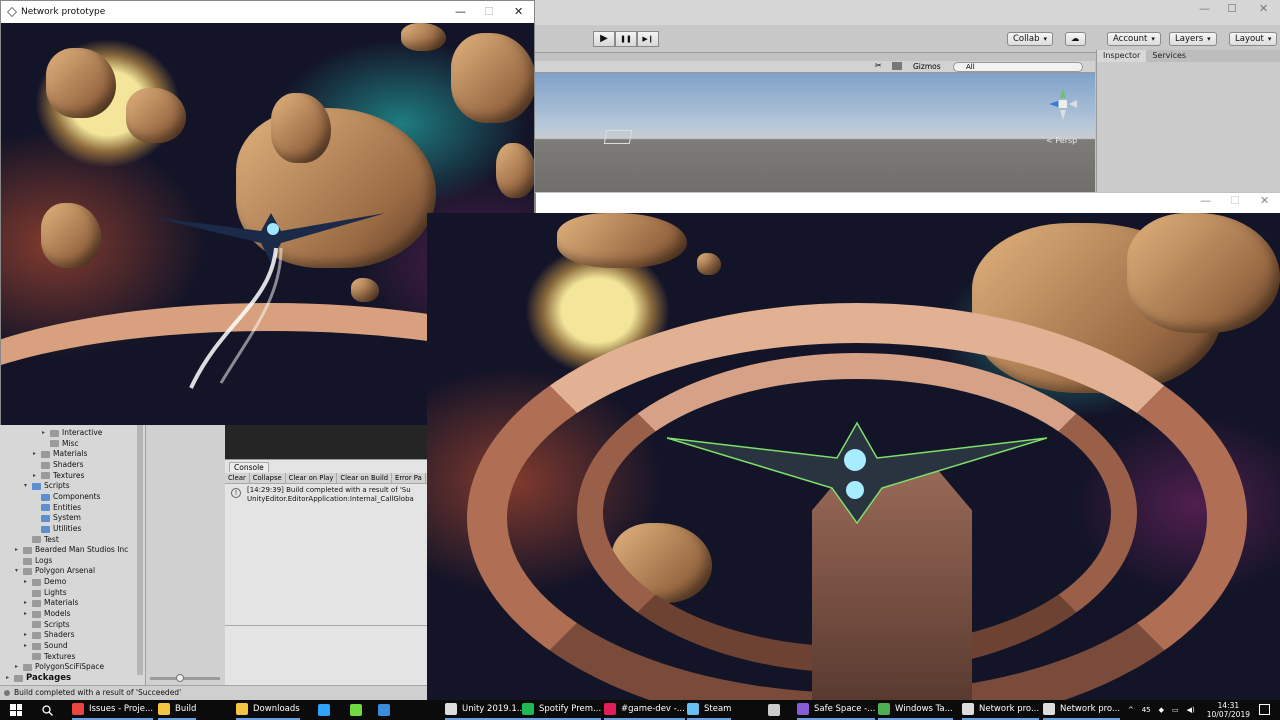  Describe the element at coordinates (1228, 710) in the screenshot. I see `clock: 14:31 10/07/2019` at that location.